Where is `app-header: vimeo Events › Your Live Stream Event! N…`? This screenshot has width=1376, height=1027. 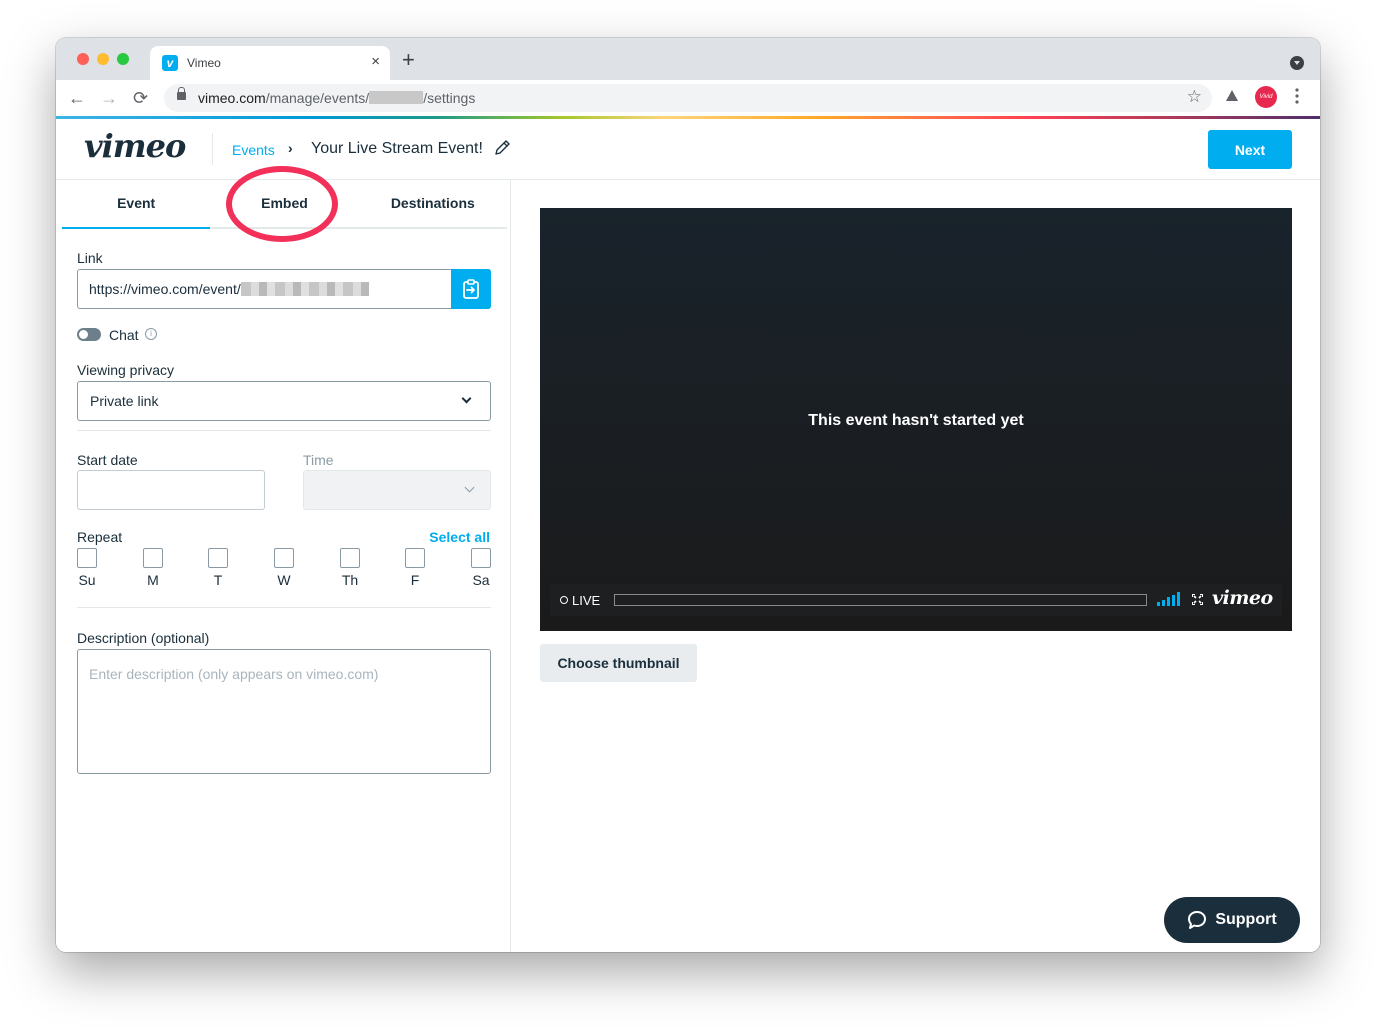
app-header: vimeo Events › Your Live Stream Event! N… is located at coordinates (688, 149).